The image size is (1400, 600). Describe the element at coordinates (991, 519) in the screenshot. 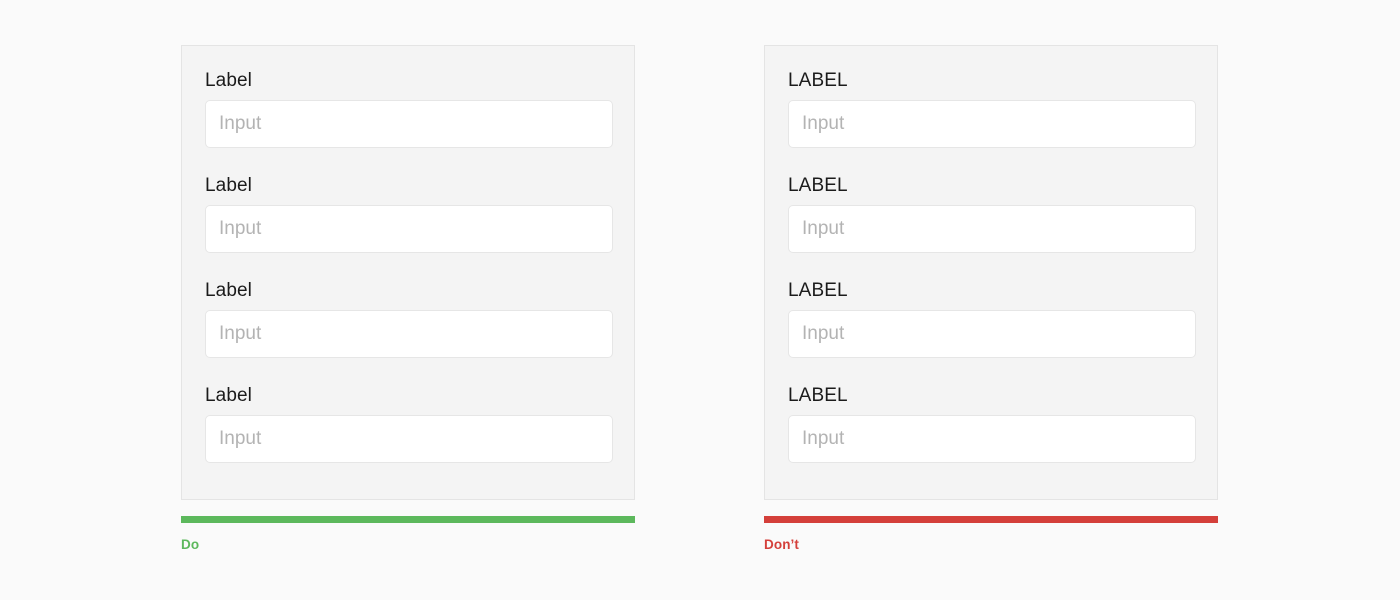

I see `dont-accent-bar` at that location.